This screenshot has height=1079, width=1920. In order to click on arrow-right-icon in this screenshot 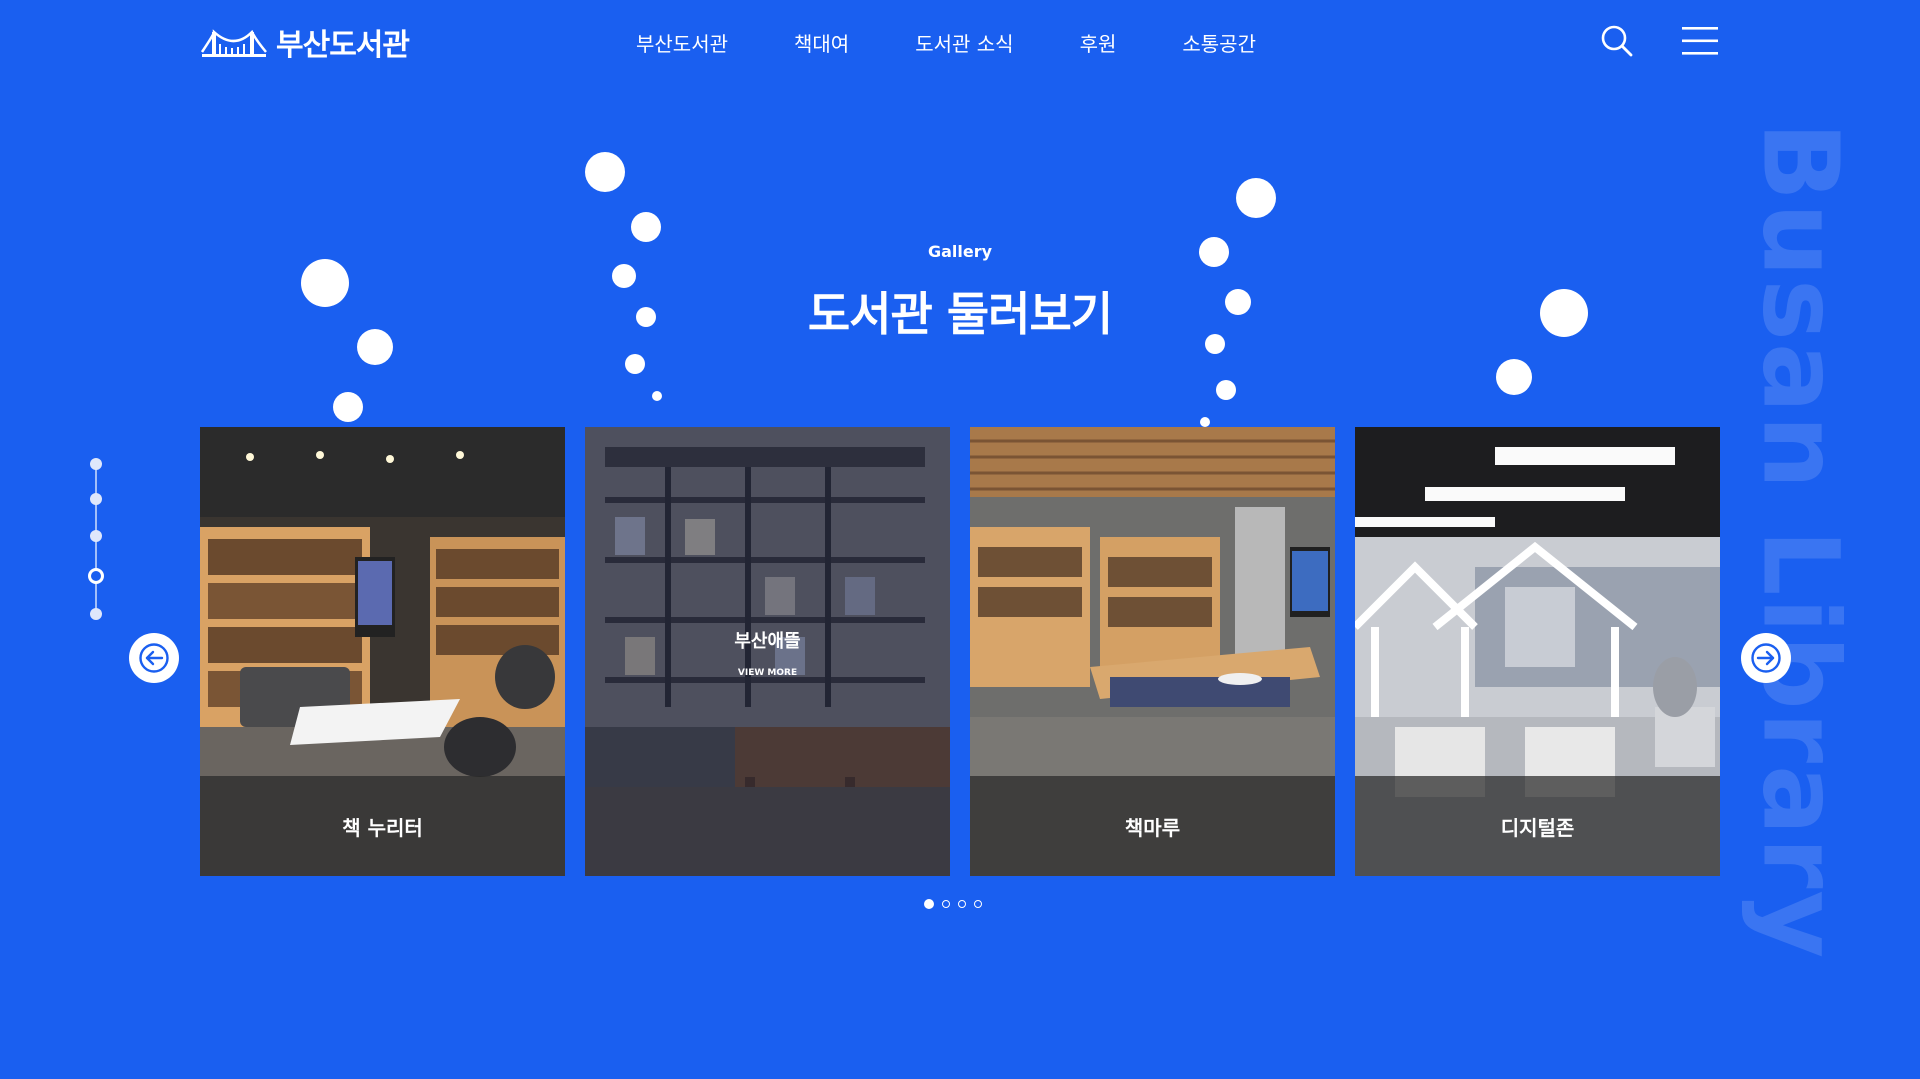, I will do `click(1766, 658)`.